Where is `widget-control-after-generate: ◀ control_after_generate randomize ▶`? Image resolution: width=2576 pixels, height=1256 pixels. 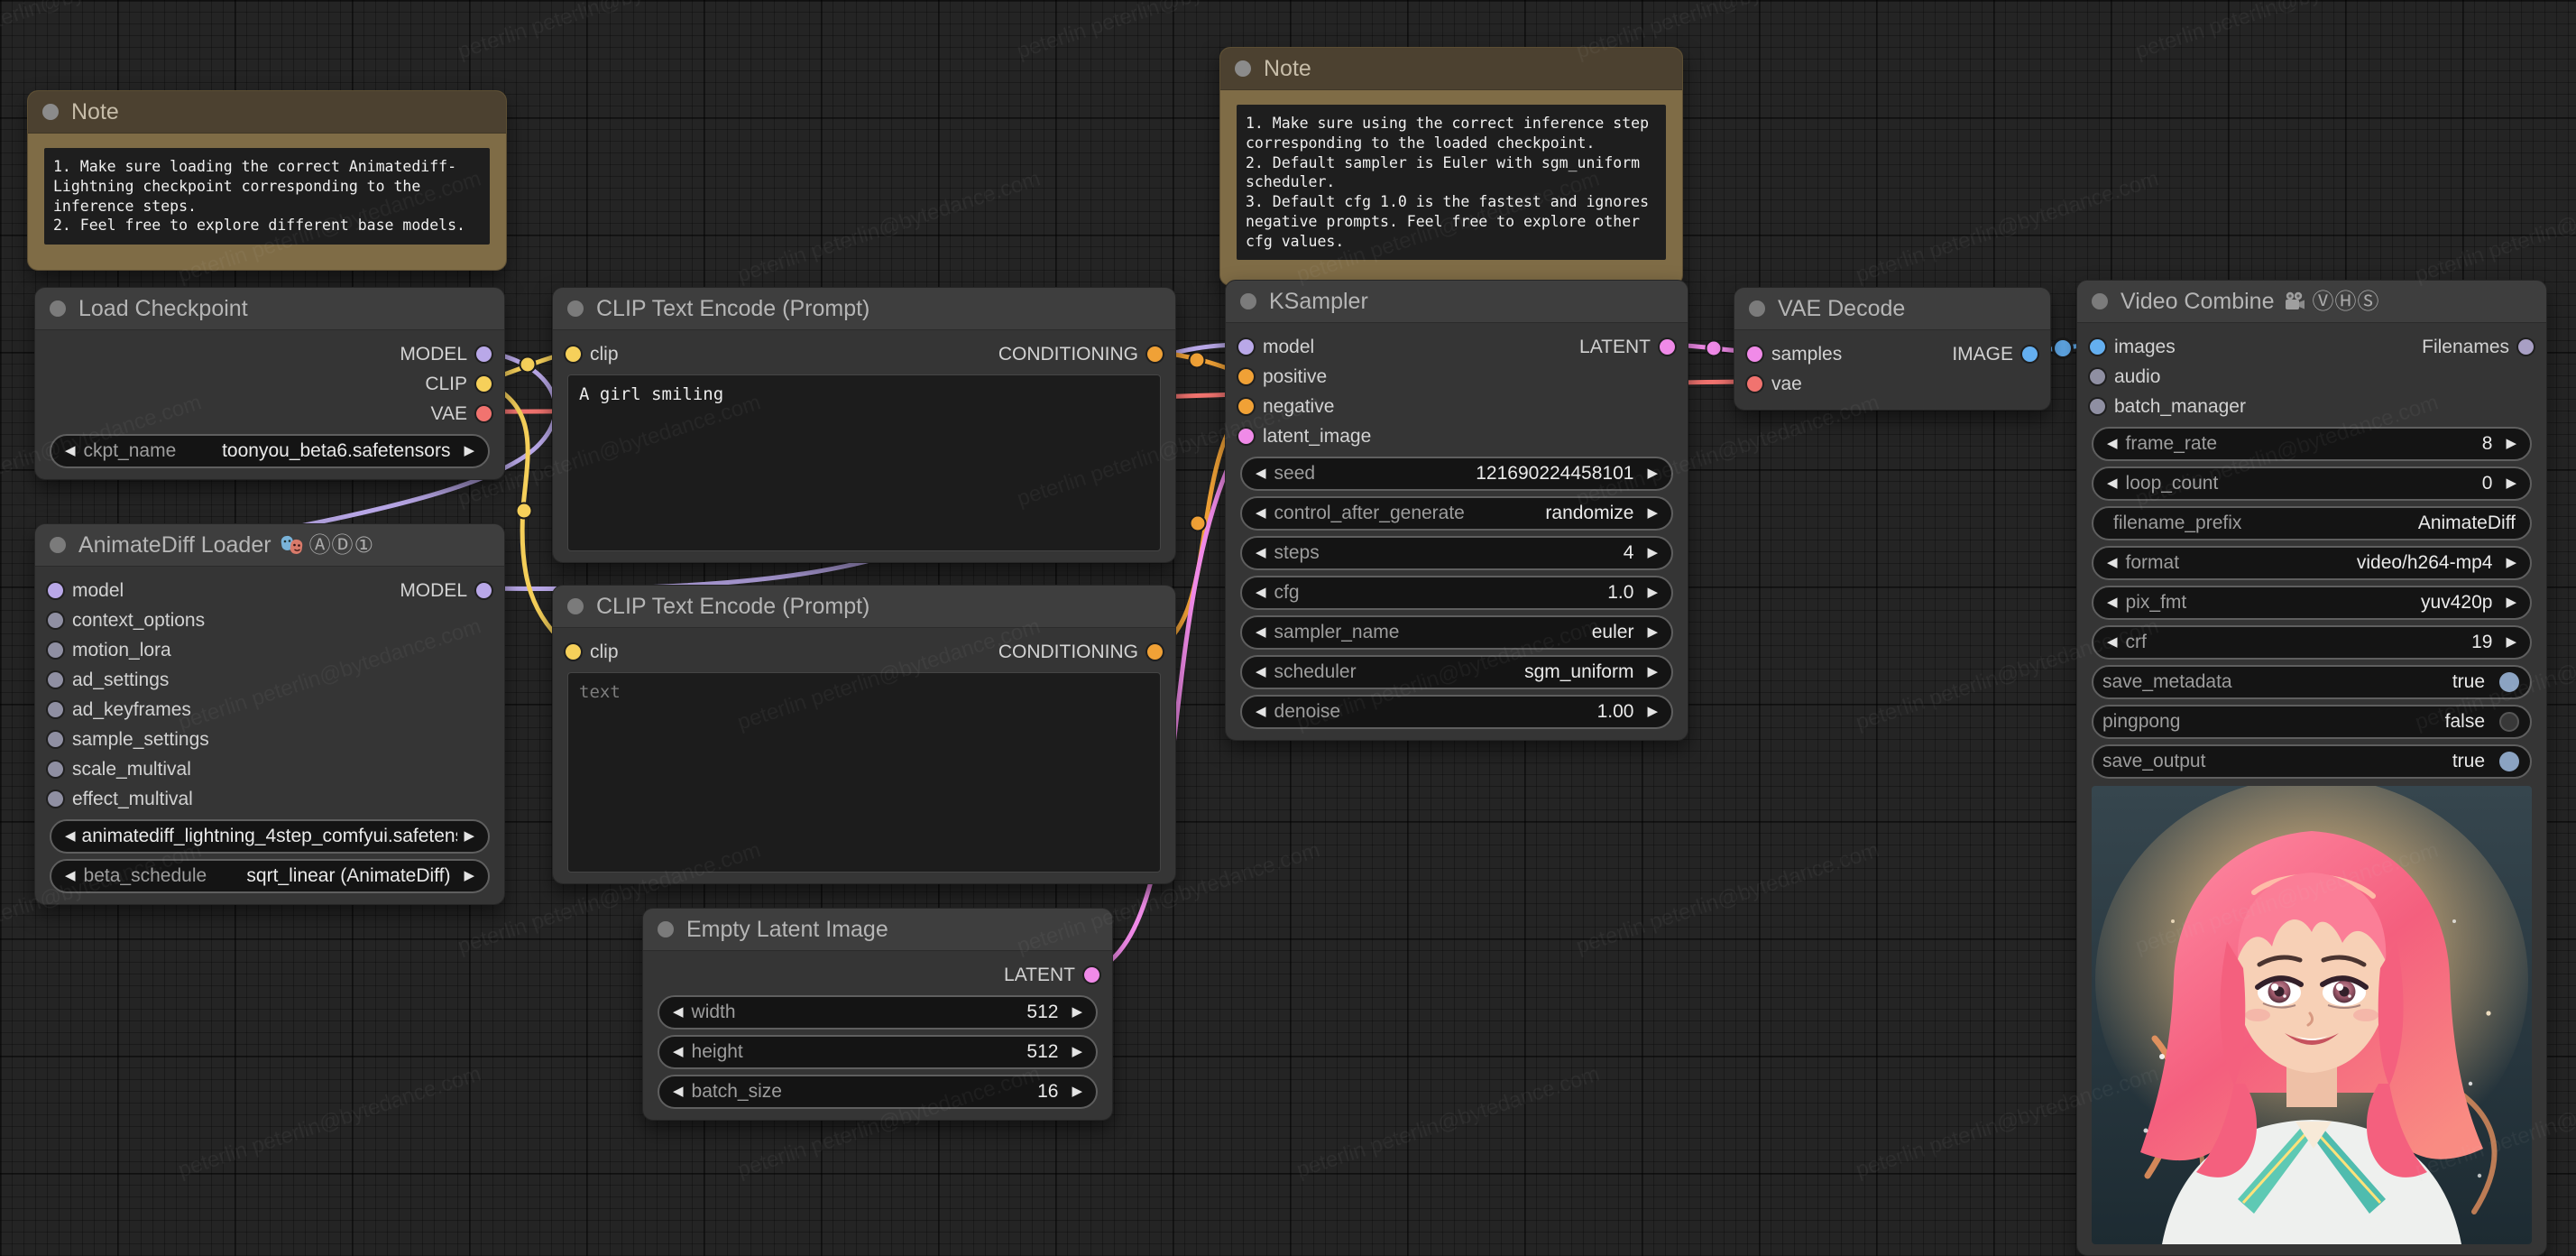 widget-control-after-generate: ◀ control_after_generate randomize ▶ is located at coordinates (1457, 513).